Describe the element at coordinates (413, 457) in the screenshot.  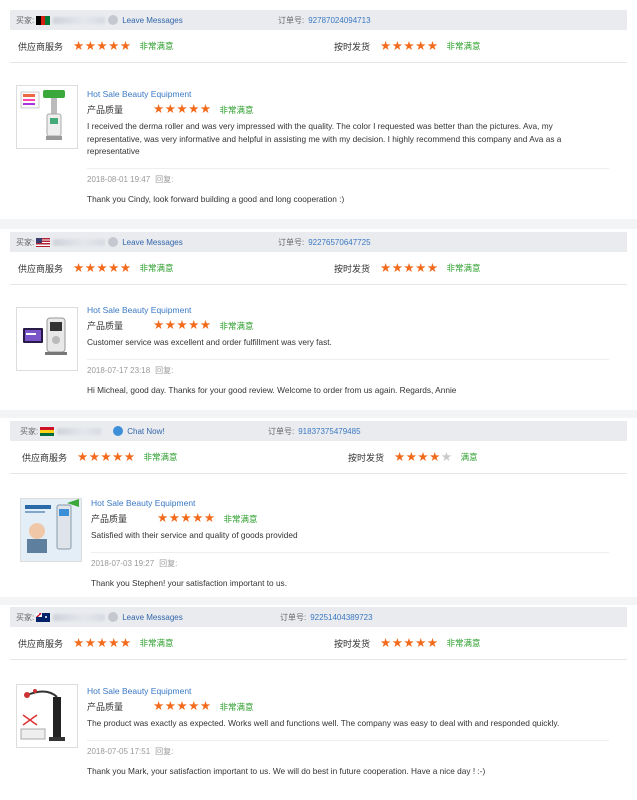
I see `on-time-rating: 按时发货 ★★★★★ 满意` at that location.